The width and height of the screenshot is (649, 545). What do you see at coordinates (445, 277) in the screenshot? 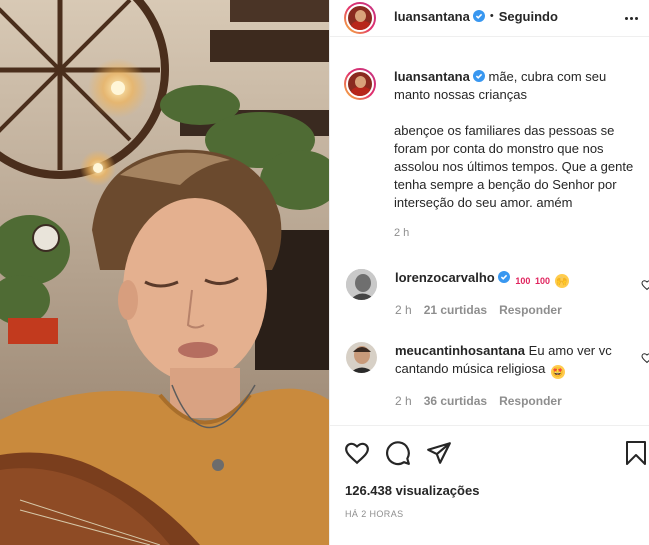
I see `commenter-username: lorenzocarvalho` at bounding box center [445, 277].